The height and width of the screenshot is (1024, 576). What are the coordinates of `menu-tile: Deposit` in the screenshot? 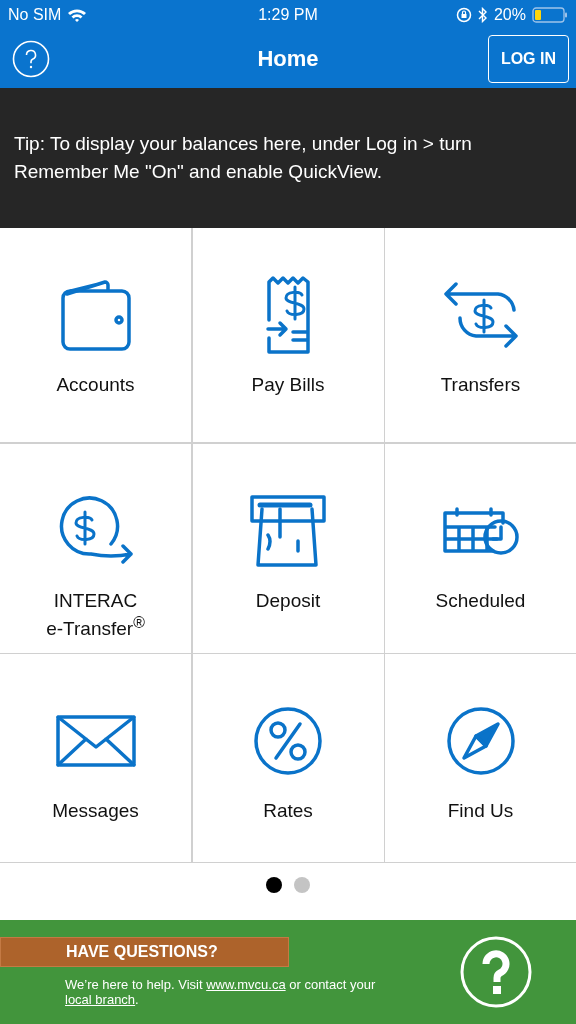 It's located at (288, 548).